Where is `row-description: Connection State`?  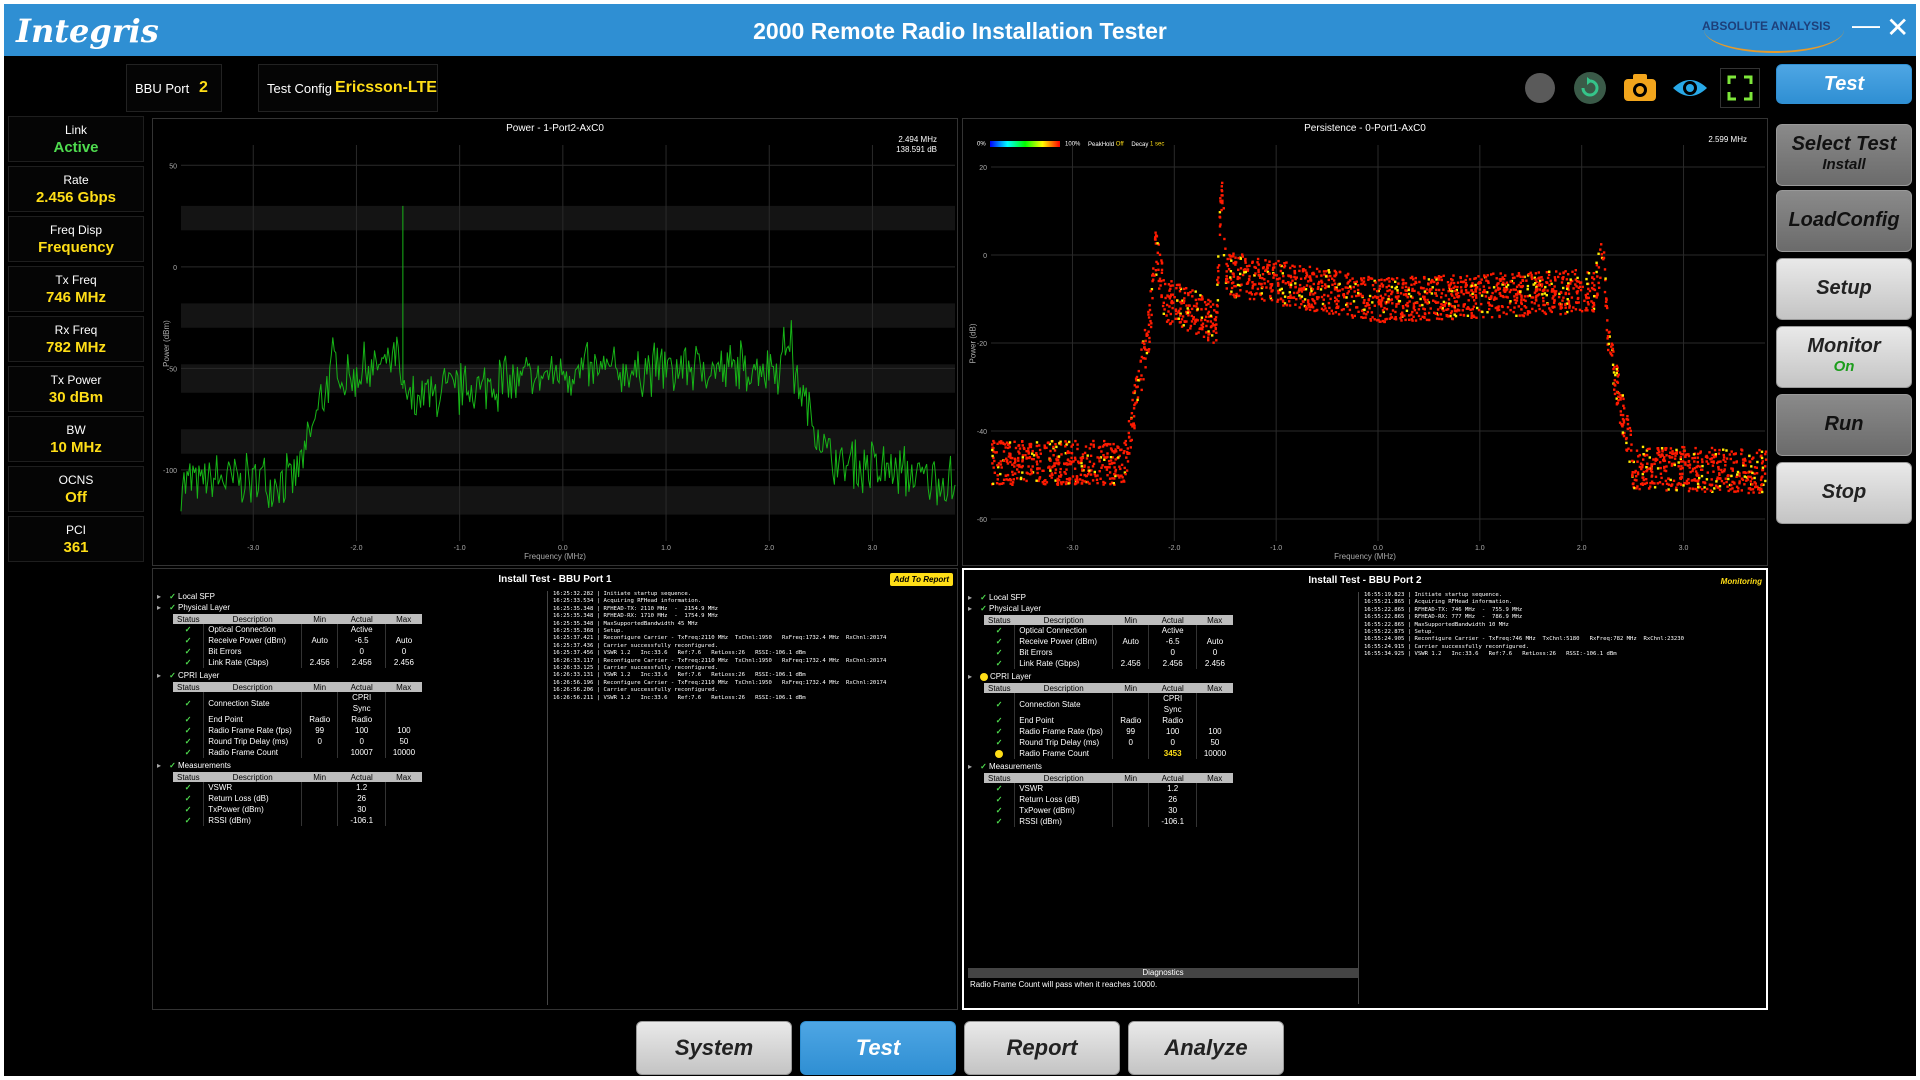
row-description: Connection State is located at coordinates (1063, 704).